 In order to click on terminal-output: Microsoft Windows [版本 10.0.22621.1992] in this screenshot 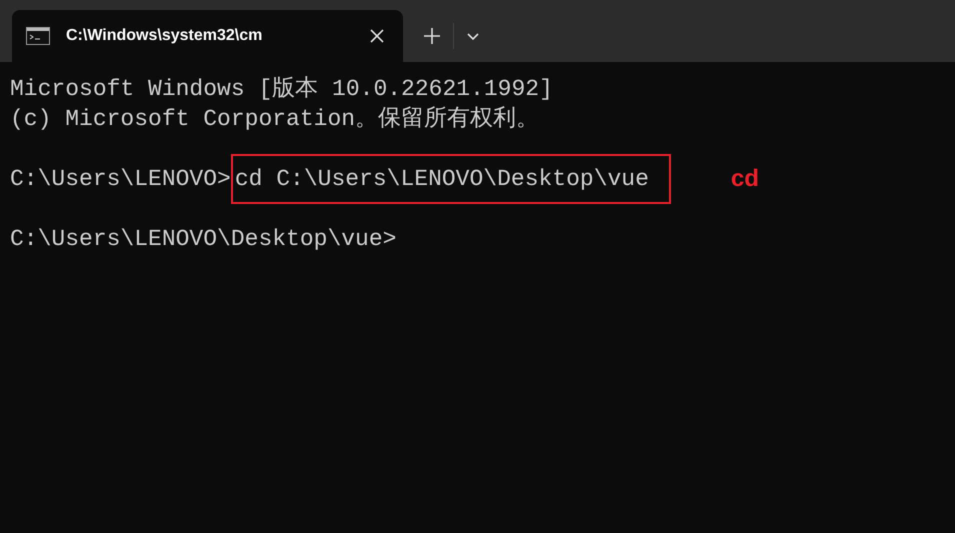, I will do `click(281, 89)`.